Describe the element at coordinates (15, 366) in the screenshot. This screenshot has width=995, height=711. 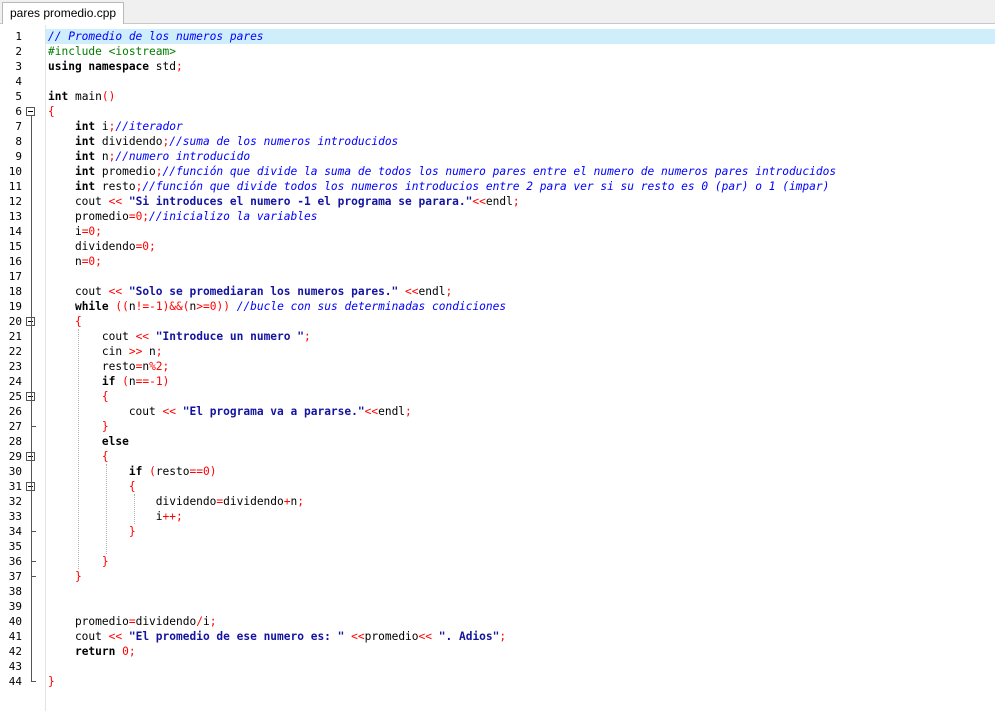
I see `line-number: 23` at that location.